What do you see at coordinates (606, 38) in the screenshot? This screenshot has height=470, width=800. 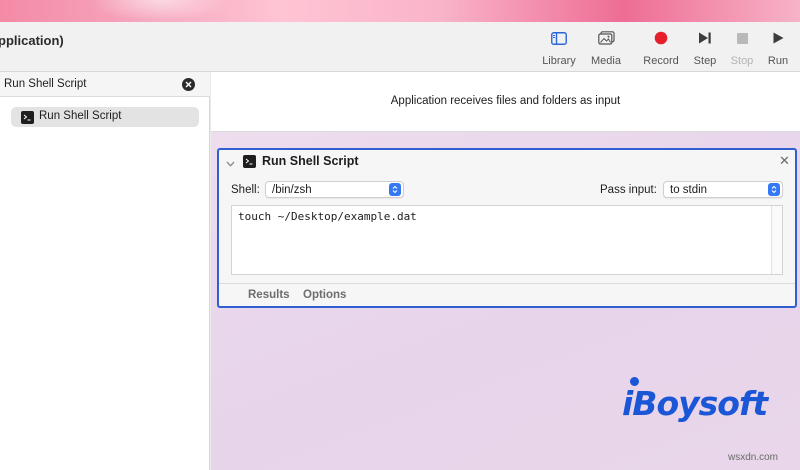 I see `photos-icon` at bounding box center [606, 38].